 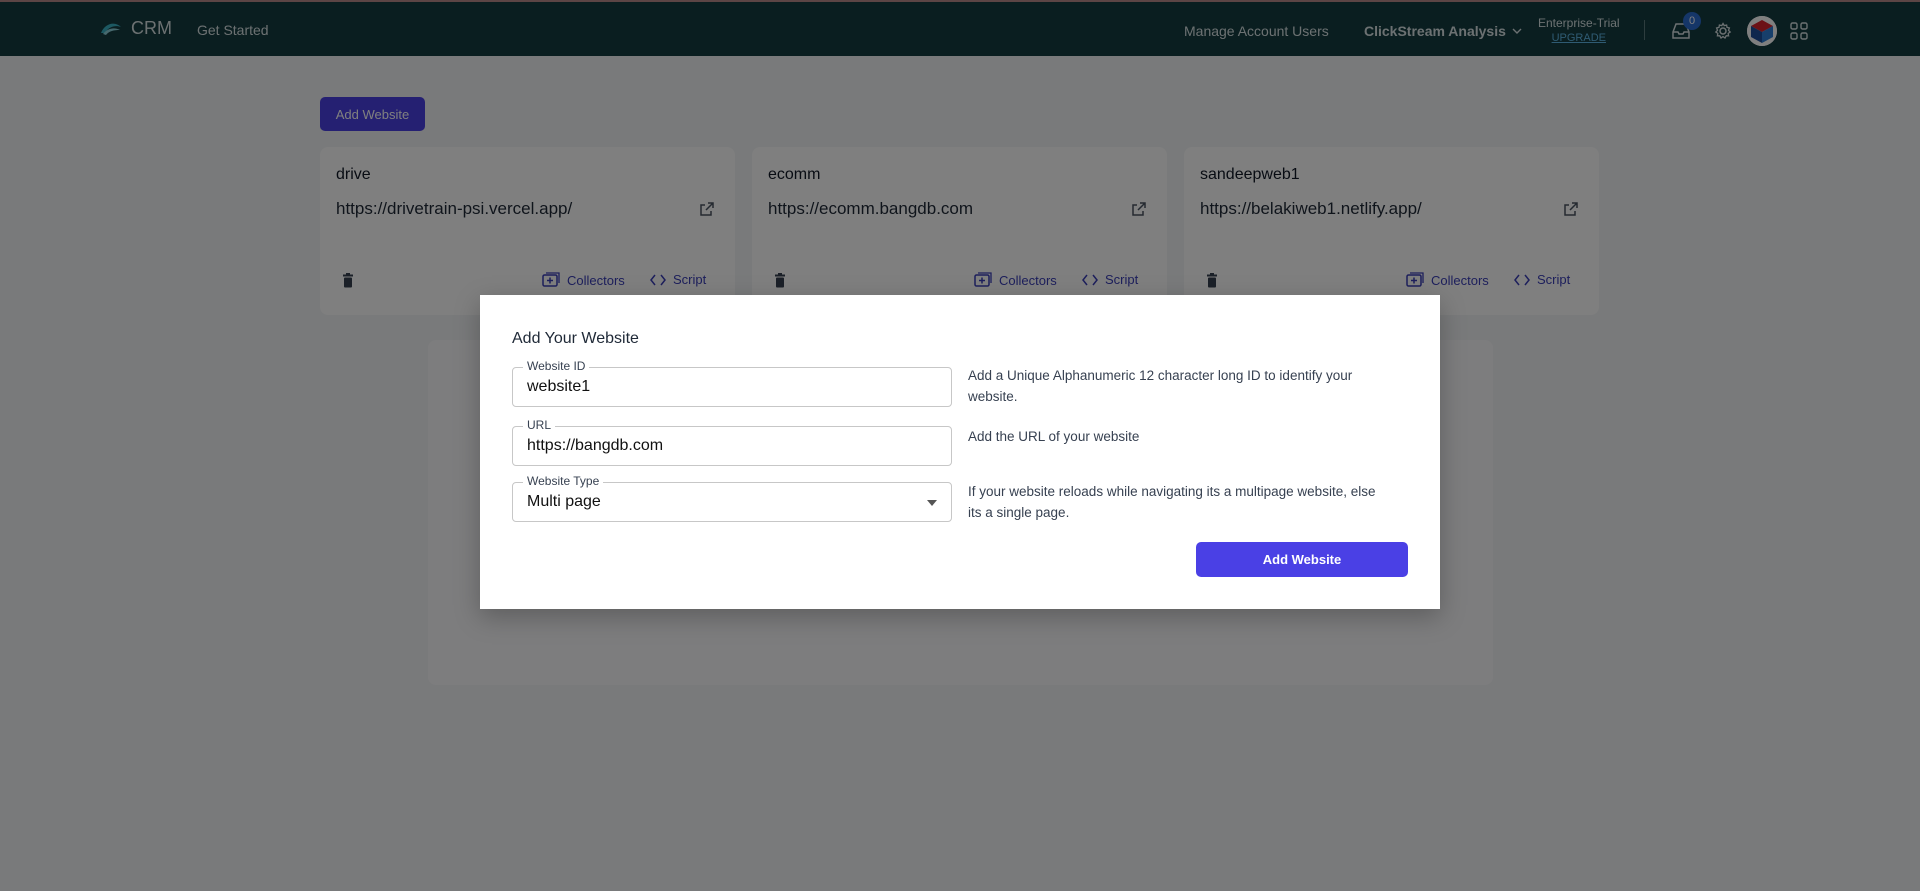 What do you see at coordinates (932, 503) in the screenshot?
I see `dropdown-arrow-icon` at bounding box center [932, 503].